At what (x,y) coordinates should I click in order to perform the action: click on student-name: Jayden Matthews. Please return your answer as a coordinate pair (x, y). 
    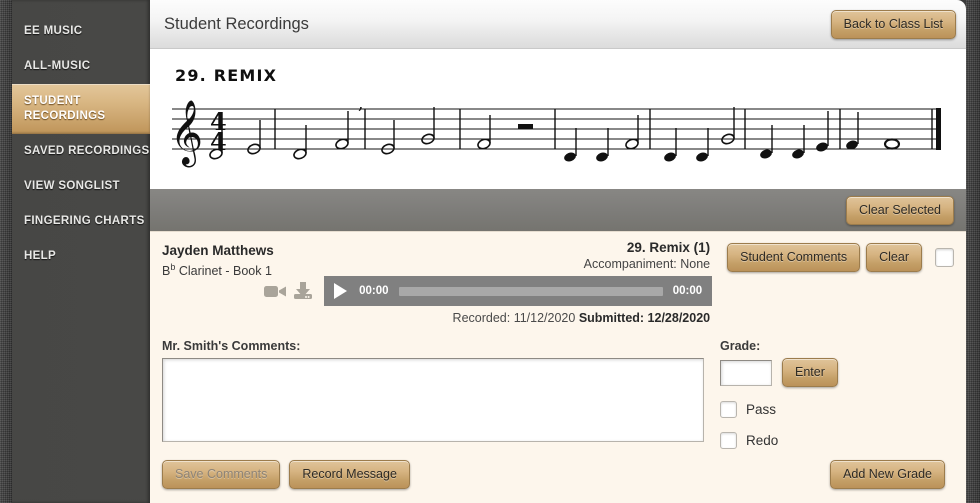
    Looking at the image, I should click on (218, 250).